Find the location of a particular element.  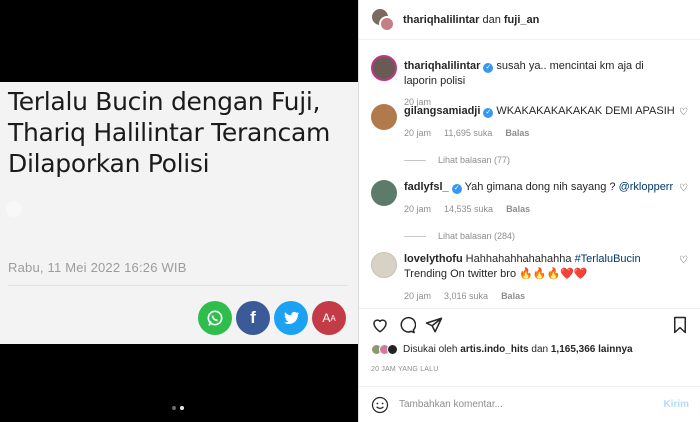

comment-text: WKAKAKAKAKAKAK DEMI APASIH is located at coordinates (585, 111).